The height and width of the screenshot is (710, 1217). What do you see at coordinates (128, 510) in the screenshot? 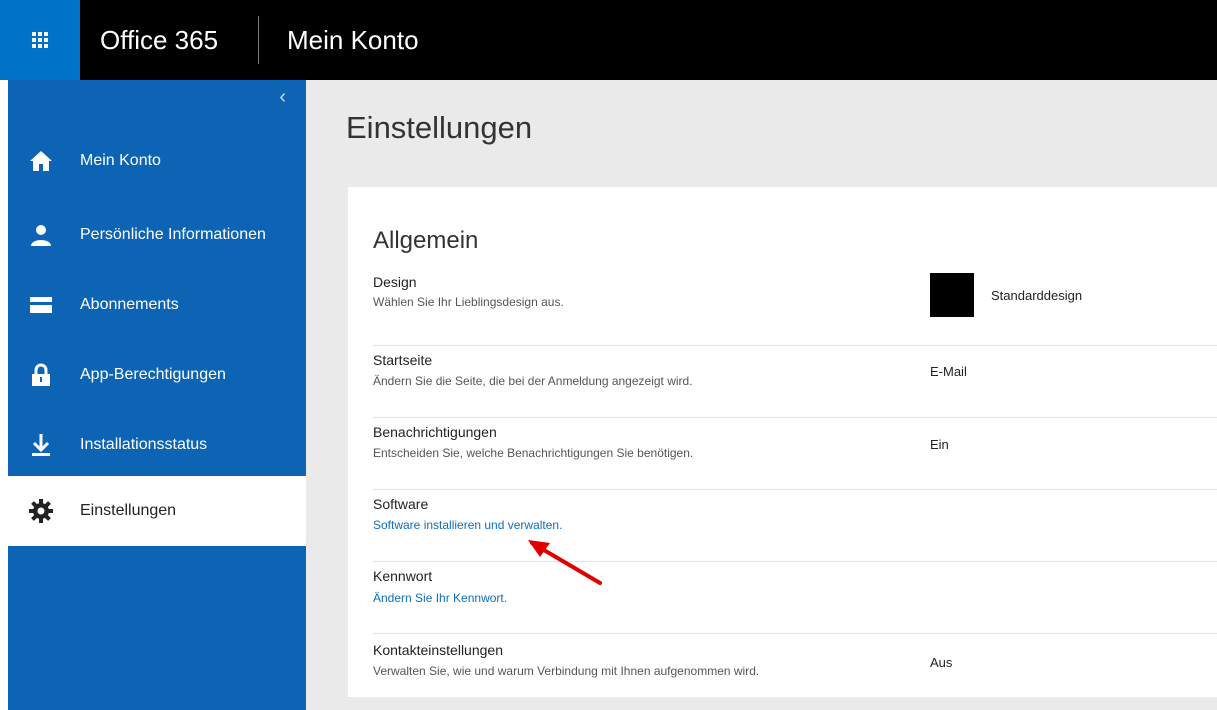
I see `sidebar-item-label: Einstellungen` at bounding box center [128, 510].